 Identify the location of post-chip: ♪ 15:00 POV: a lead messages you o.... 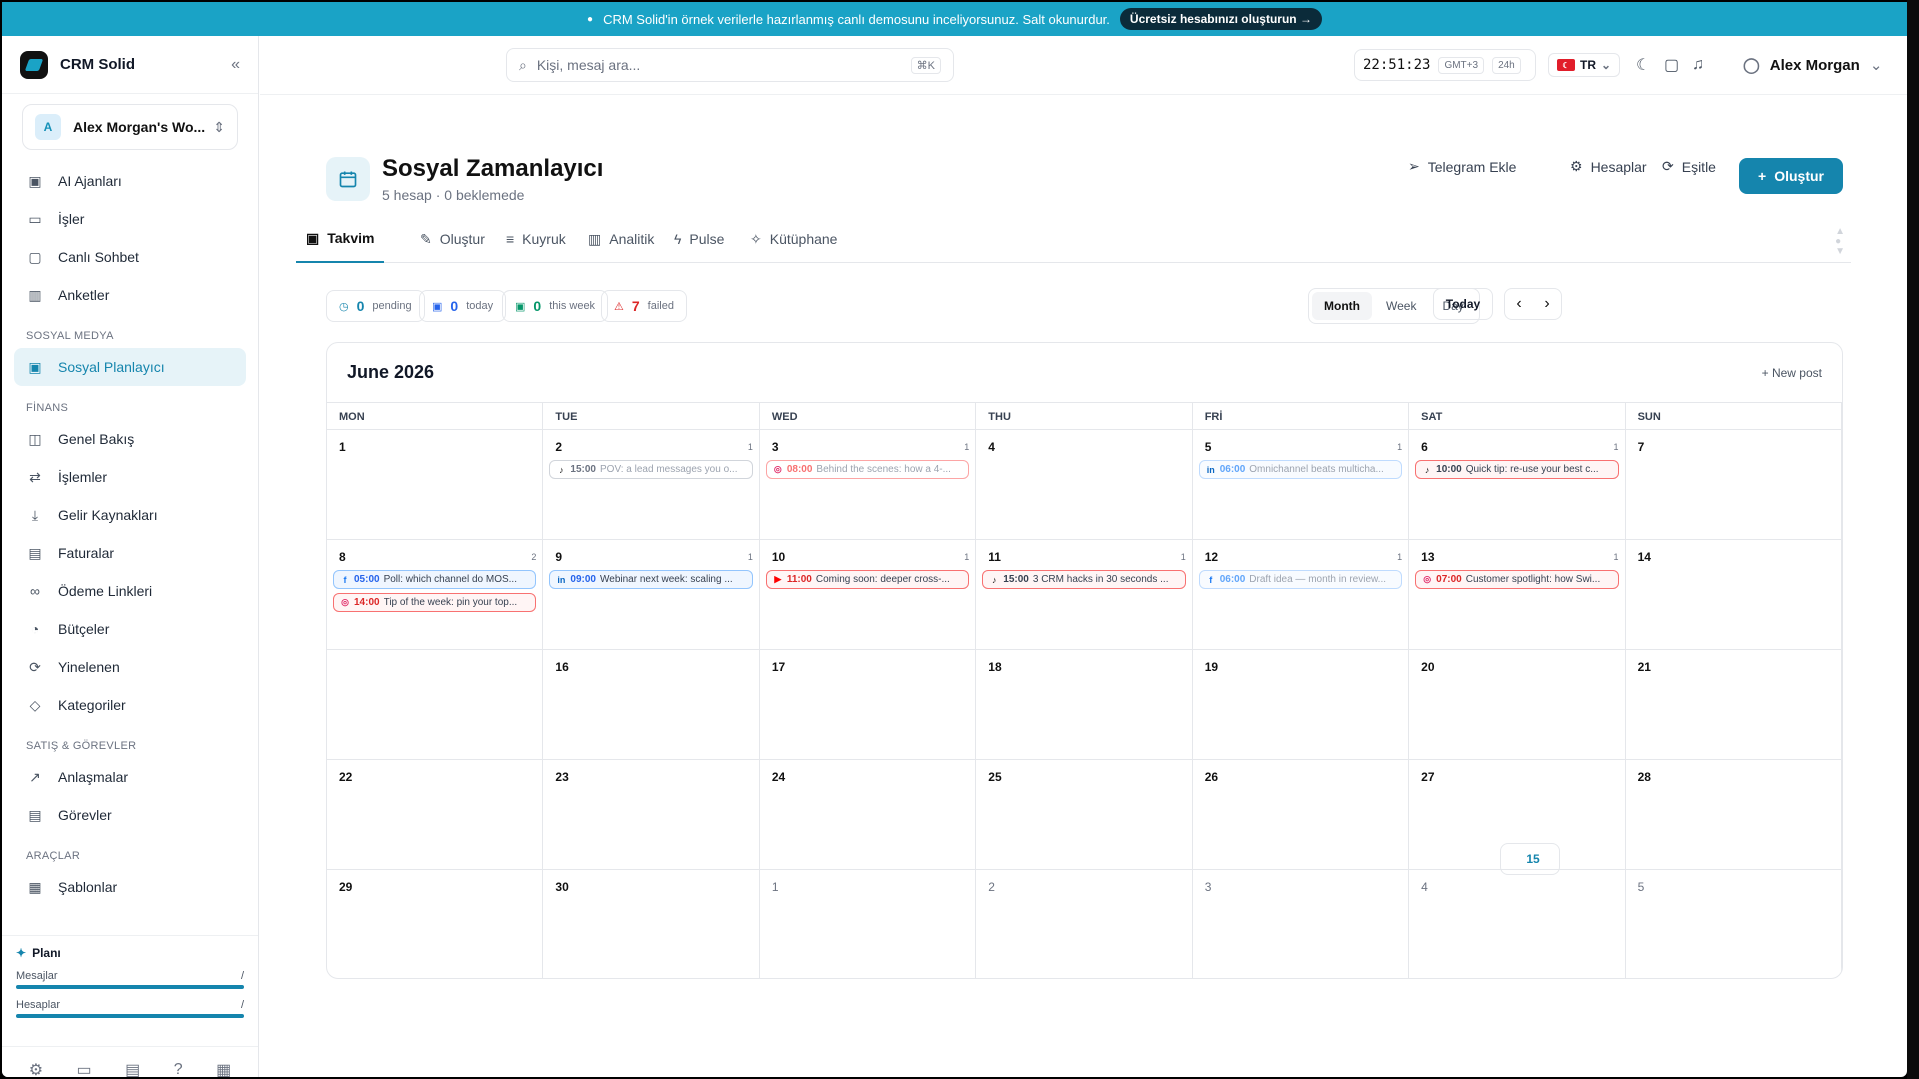
(651, 469).